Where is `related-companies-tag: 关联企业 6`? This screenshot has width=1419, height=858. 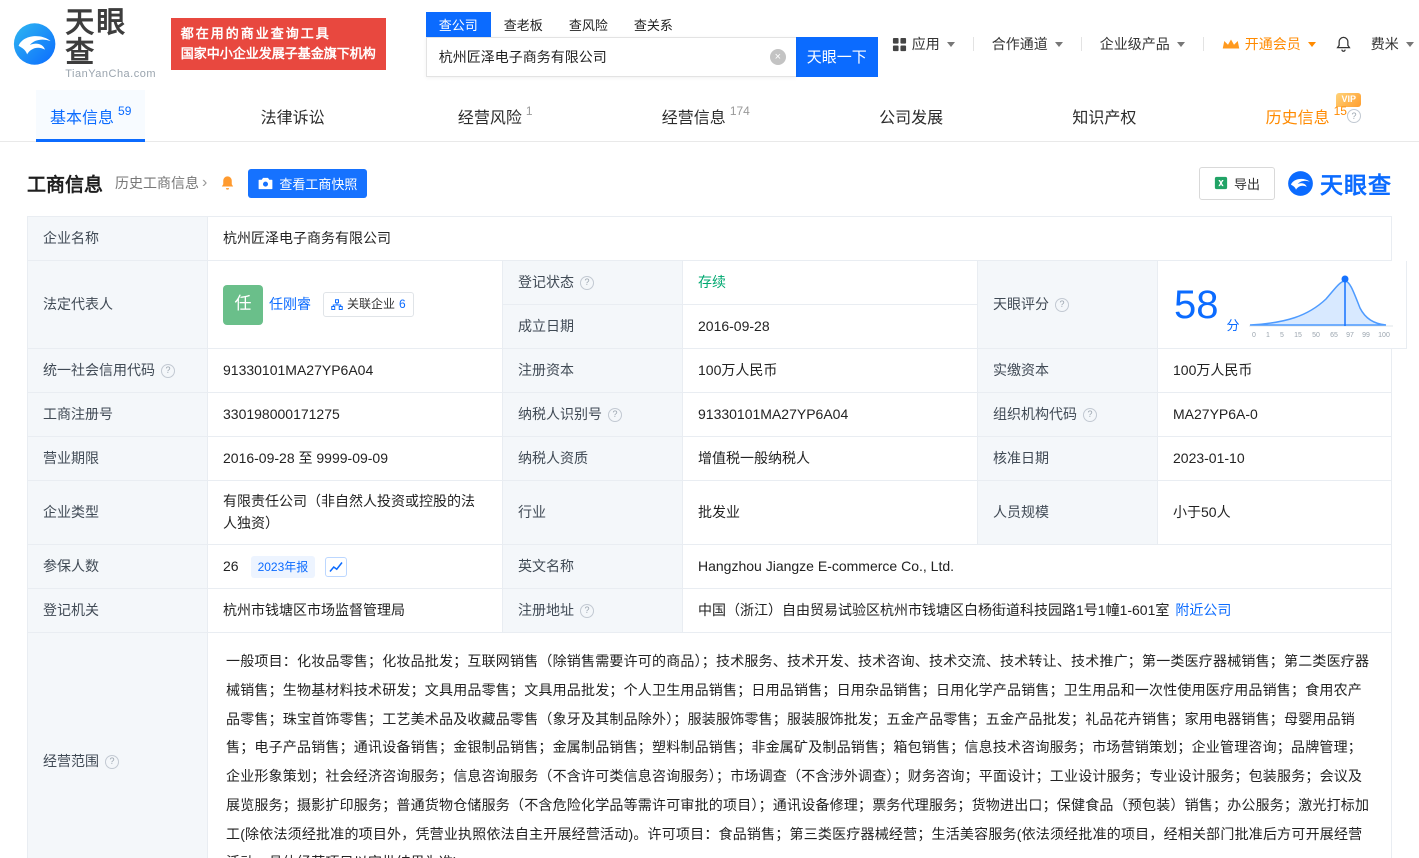
related-companies-tag: 关联企业 6 is located at coordinates (368, 304).